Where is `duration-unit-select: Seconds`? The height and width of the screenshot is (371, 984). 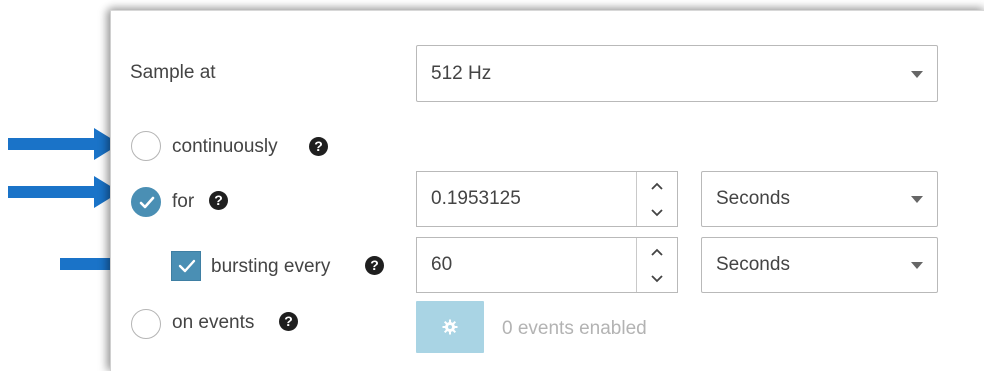 duration-unit-select: Seconds is located at coordinates (819, 199).